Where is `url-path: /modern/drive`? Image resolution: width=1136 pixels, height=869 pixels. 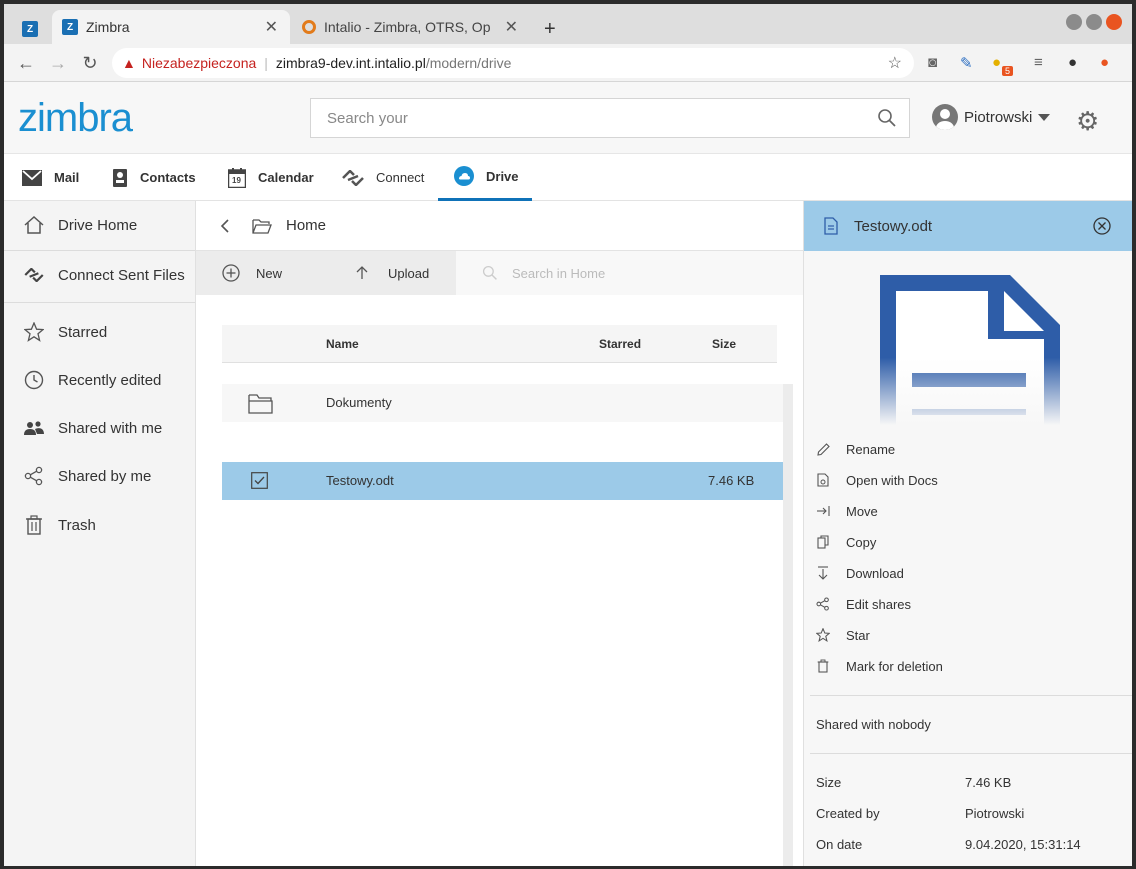 url-path: /modern/drive is located at coordinates (468, 63).